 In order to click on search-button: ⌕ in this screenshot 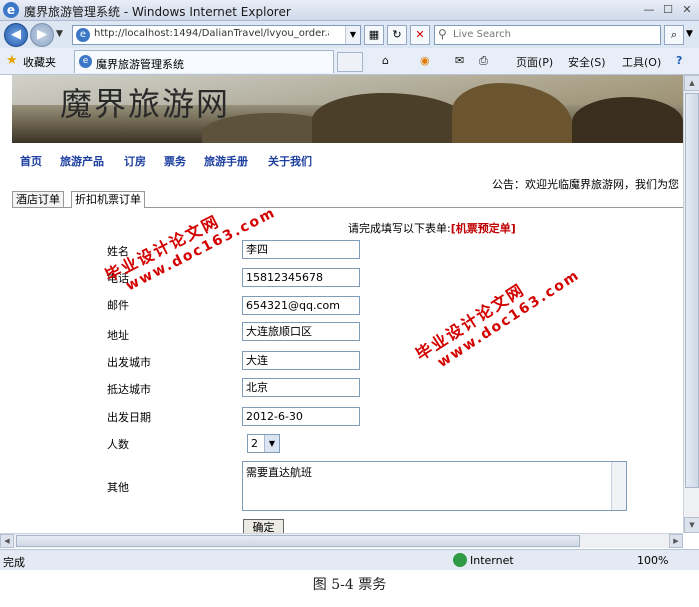, I will do `click(674, 35)`.